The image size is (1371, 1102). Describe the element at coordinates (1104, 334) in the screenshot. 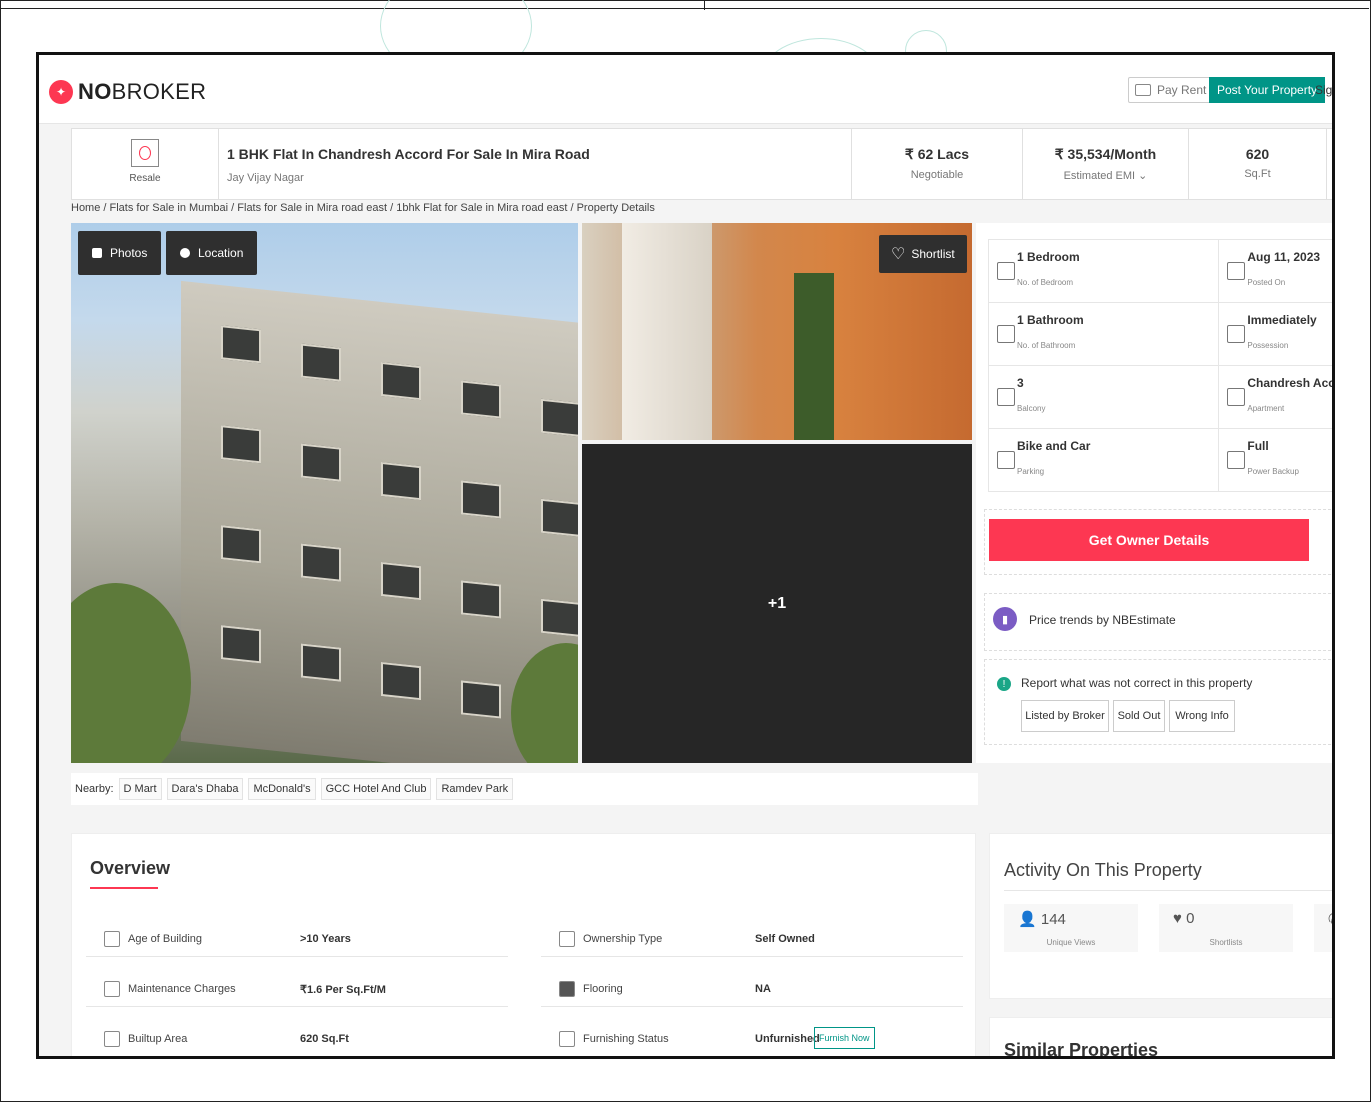

I see `bathroom-detail: 1 Bathroom No. of Bathroom` at that location.